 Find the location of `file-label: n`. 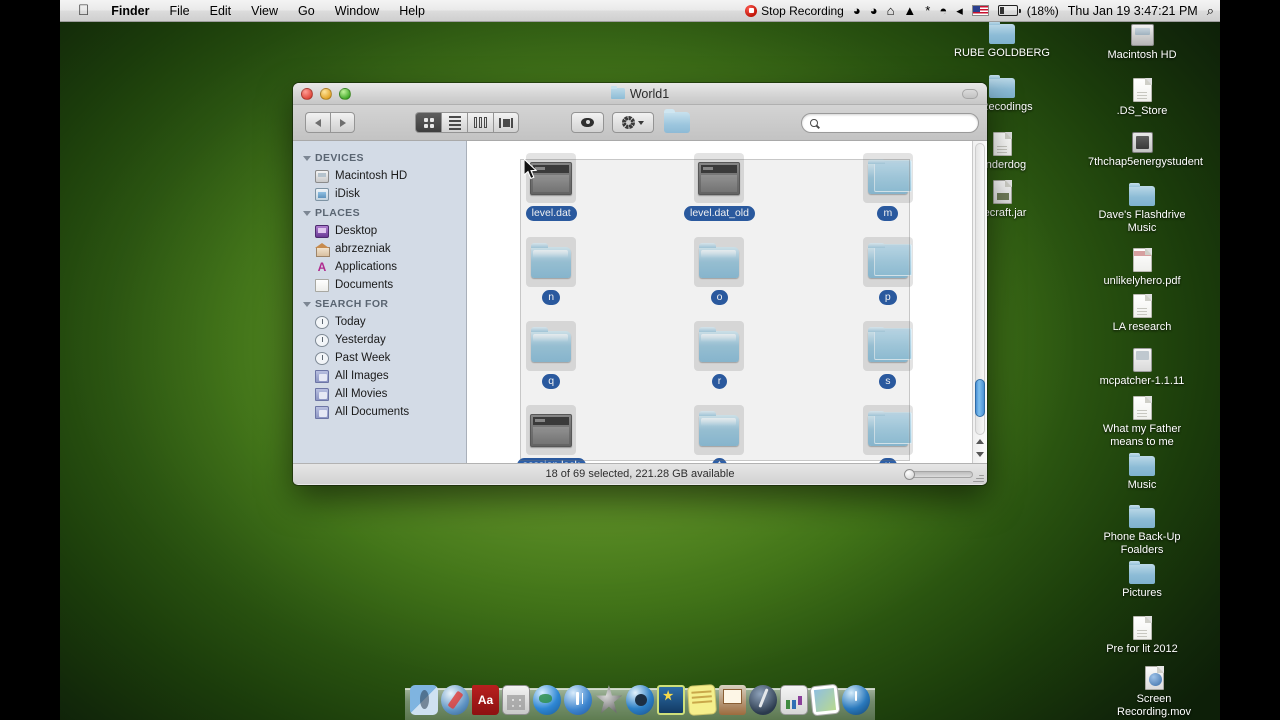

file-label: n is located at coordinates (551, 297).